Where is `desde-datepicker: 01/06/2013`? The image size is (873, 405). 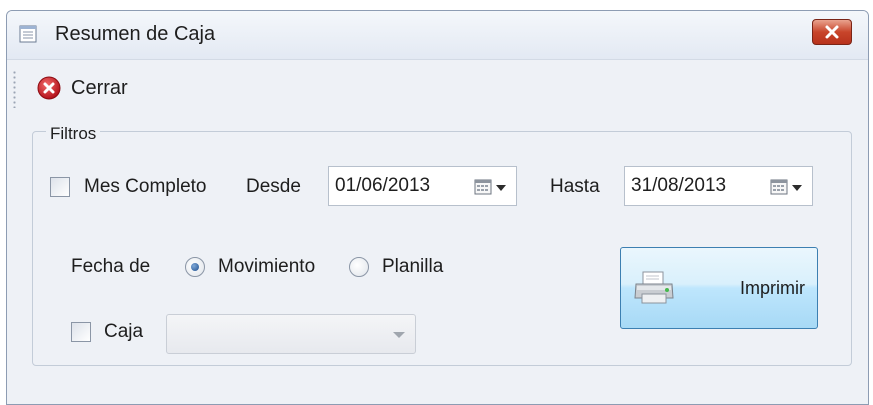
desde-datepicker: 01/06/2013 is located at coordinates (422, 186).